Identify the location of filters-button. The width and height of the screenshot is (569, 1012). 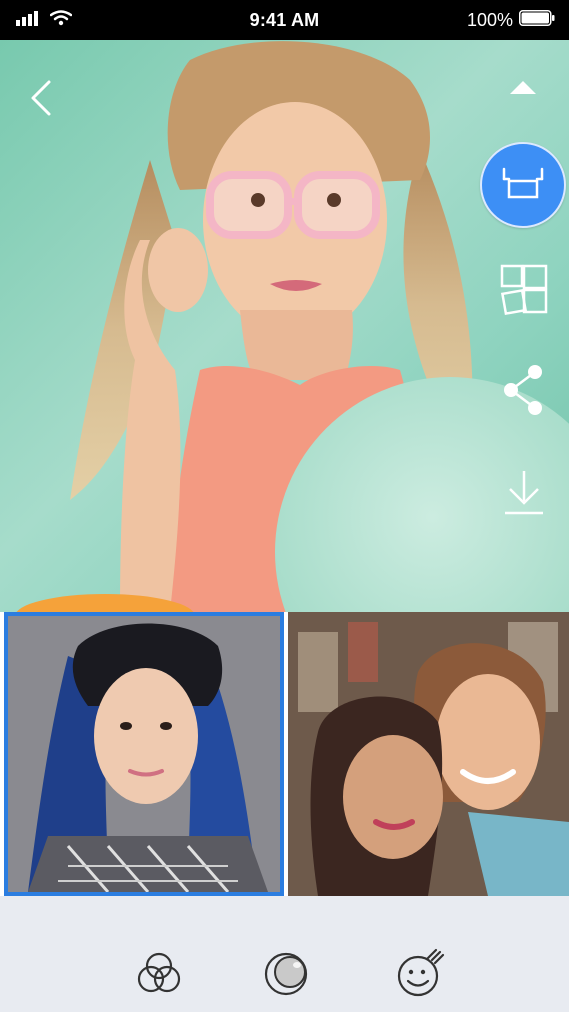
(159, 976).